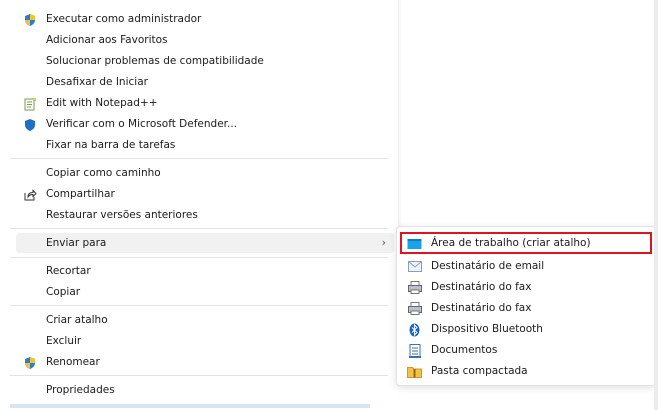 The image size is (658, 410). I want to click on menu-item-label: Compartilhar, so click(80, 194).